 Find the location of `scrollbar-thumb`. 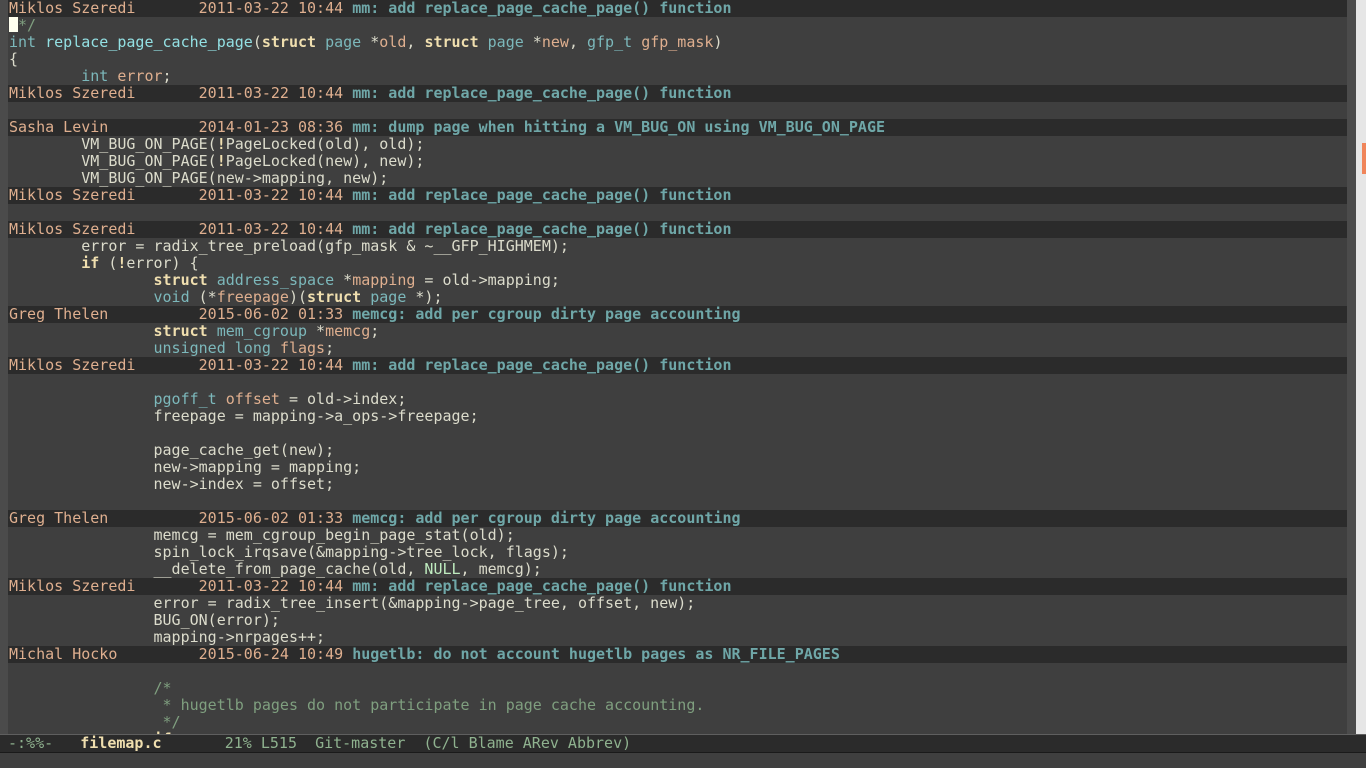

scrollbar-thumb is located at coordinates (1364, 158).